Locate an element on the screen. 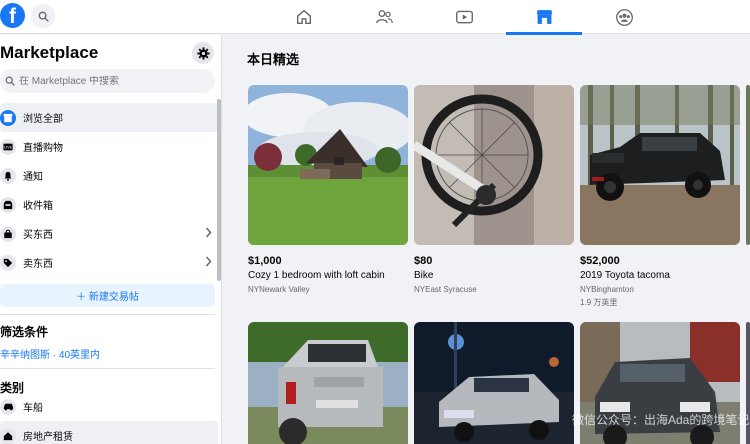 The width and height of the screenshot is (750, 444). house-icon is located at coordinates (8, 435).